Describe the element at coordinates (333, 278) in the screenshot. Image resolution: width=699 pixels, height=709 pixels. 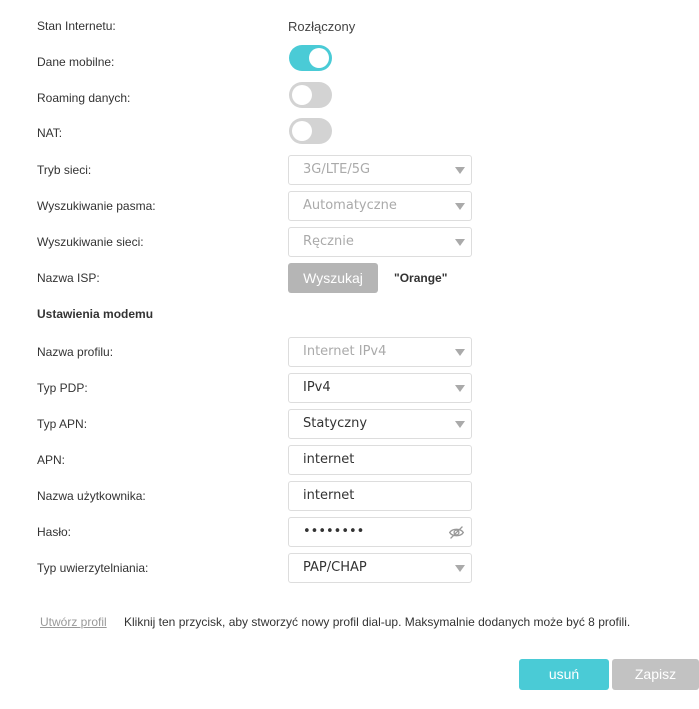
I see `search-isp-button: Wyszukaj` at that location.